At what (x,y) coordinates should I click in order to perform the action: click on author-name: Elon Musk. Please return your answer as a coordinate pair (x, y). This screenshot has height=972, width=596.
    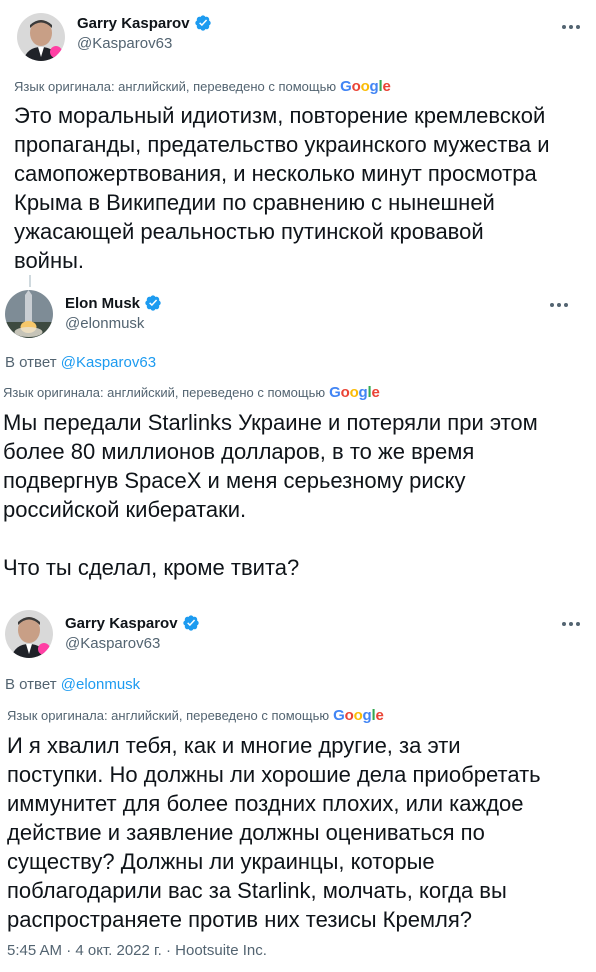
    Looking at the image, I should click on (102, 303).